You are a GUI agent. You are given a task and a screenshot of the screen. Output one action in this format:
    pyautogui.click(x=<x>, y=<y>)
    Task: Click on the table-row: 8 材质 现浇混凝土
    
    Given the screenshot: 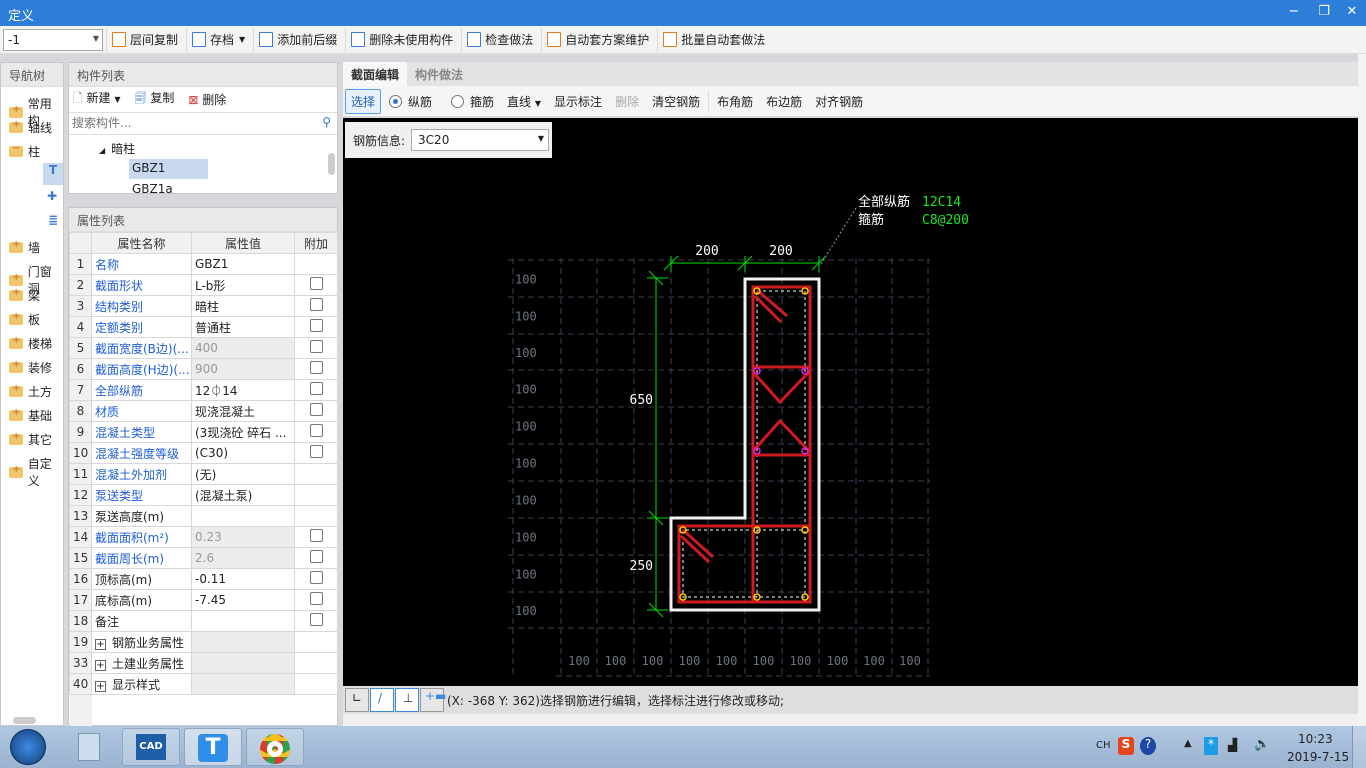 What is the action you would take?
    pyautogui.click(x=203, y=411)
    